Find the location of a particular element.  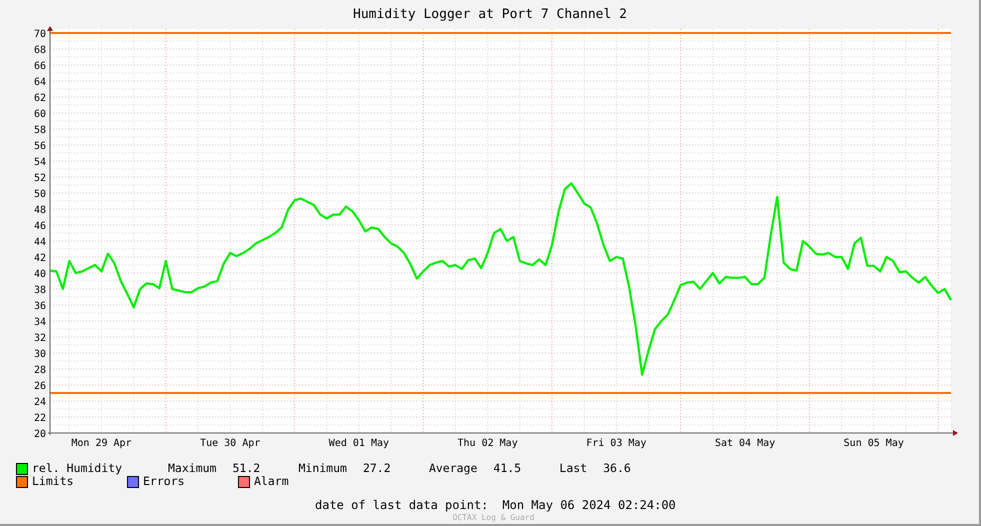

y-tick-label: 62 is located at coordinates (40, 98).